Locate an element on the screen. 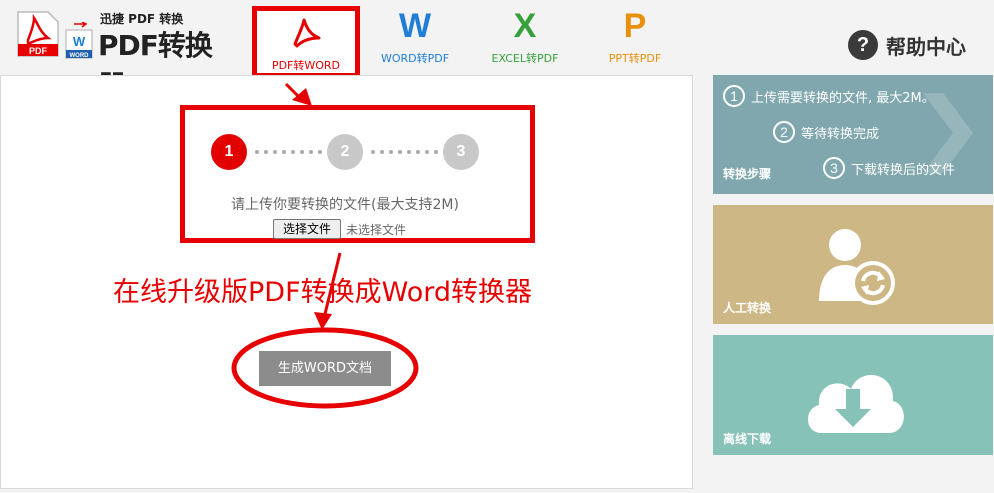 The height and width of the screenshot is (493, 994). generate-word-button: 生成WORD文档 is located at coordinates (325, 368).